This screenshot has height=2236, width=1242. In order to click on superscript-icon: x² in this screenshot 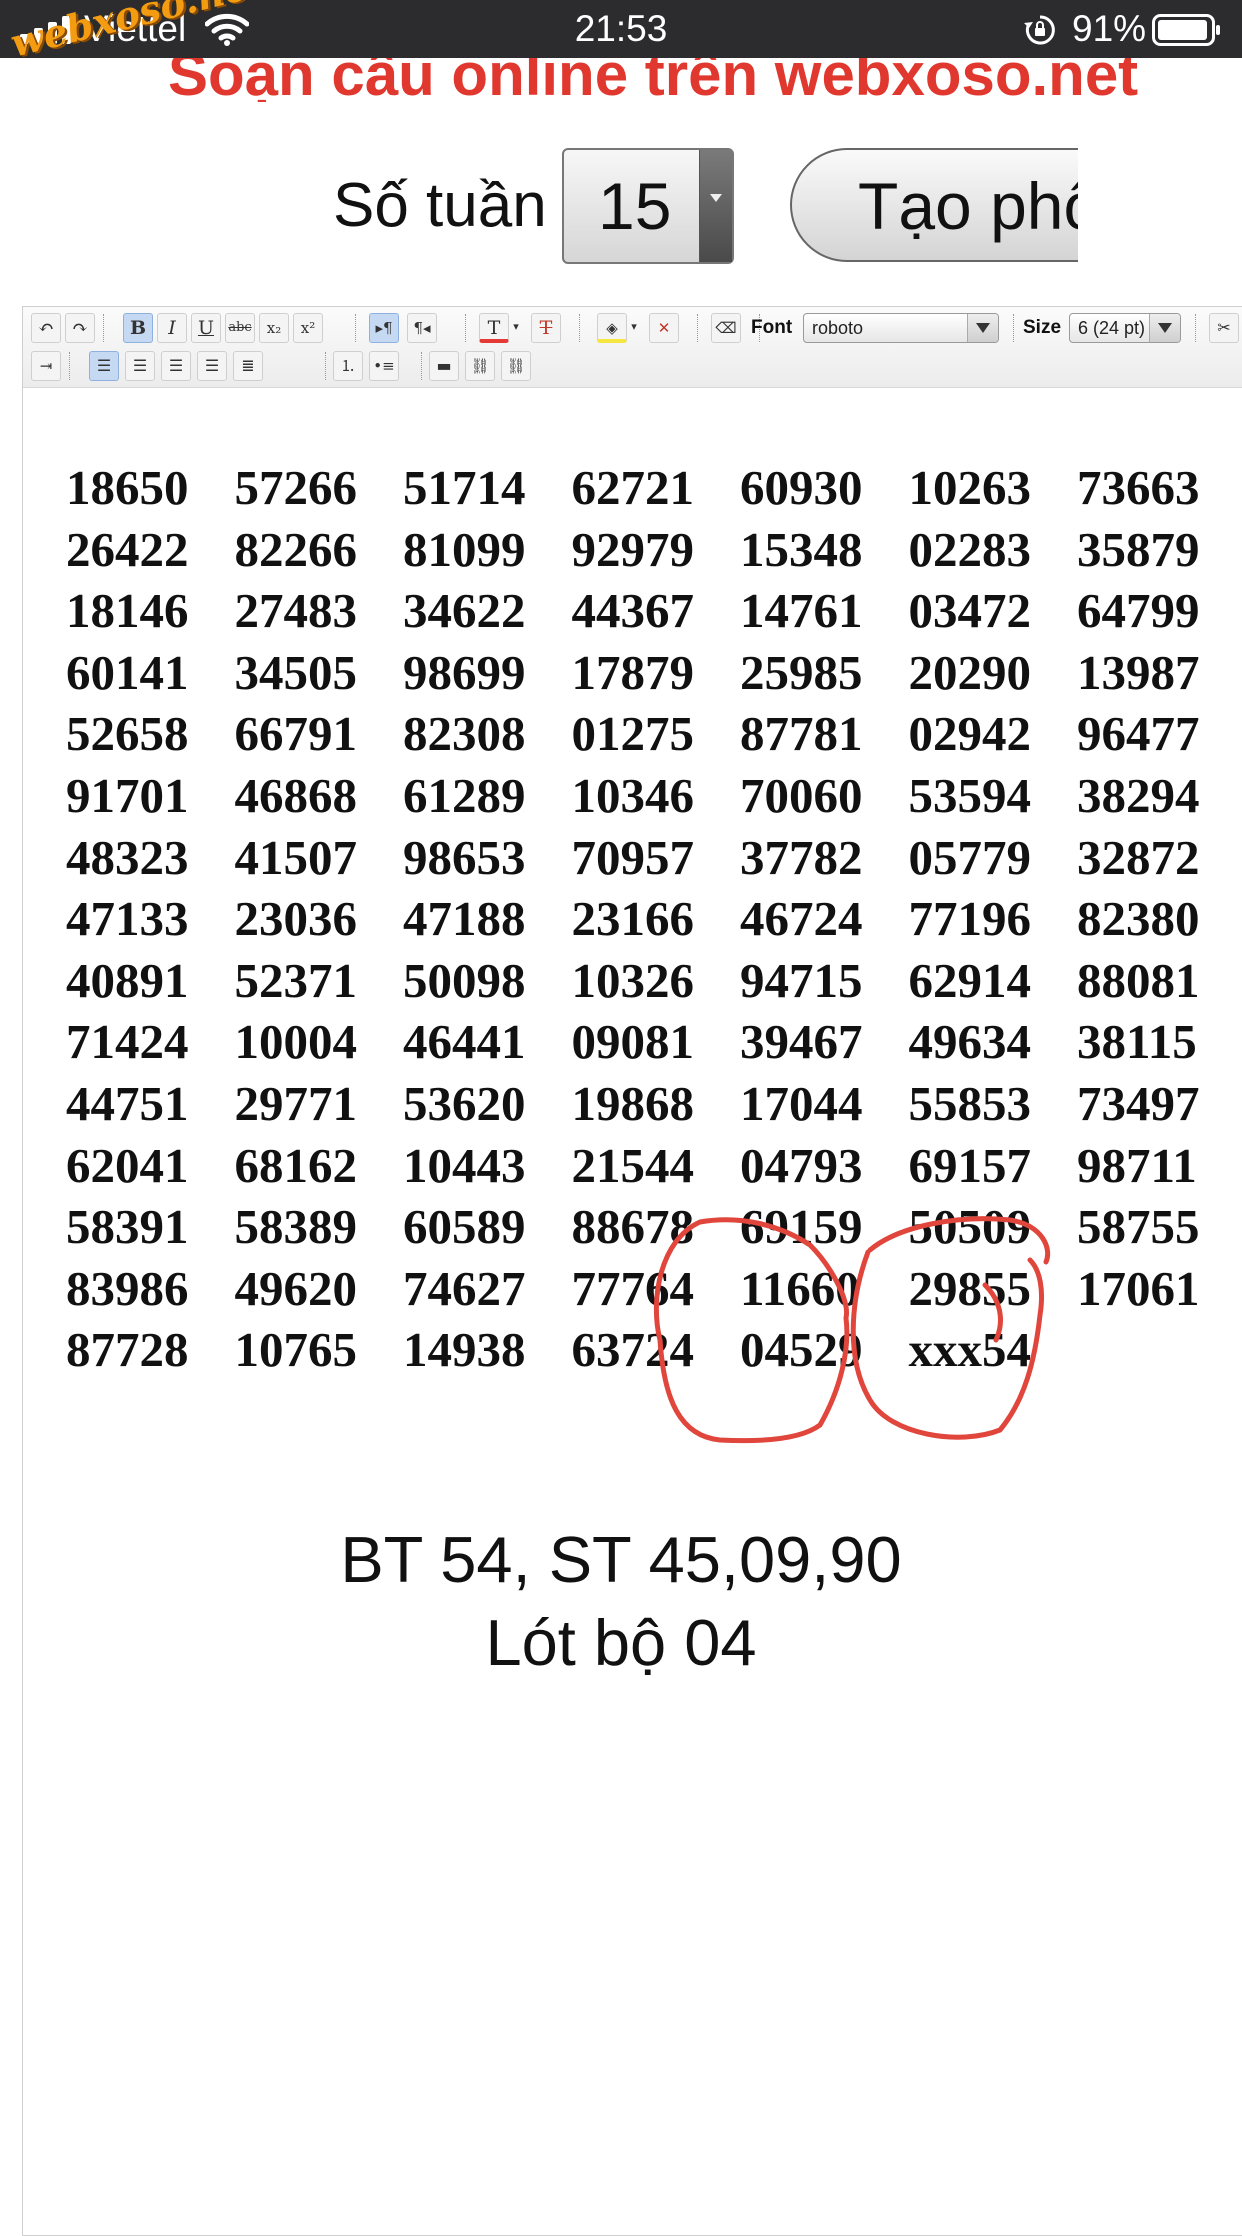, I will do `click(308, 328)`.